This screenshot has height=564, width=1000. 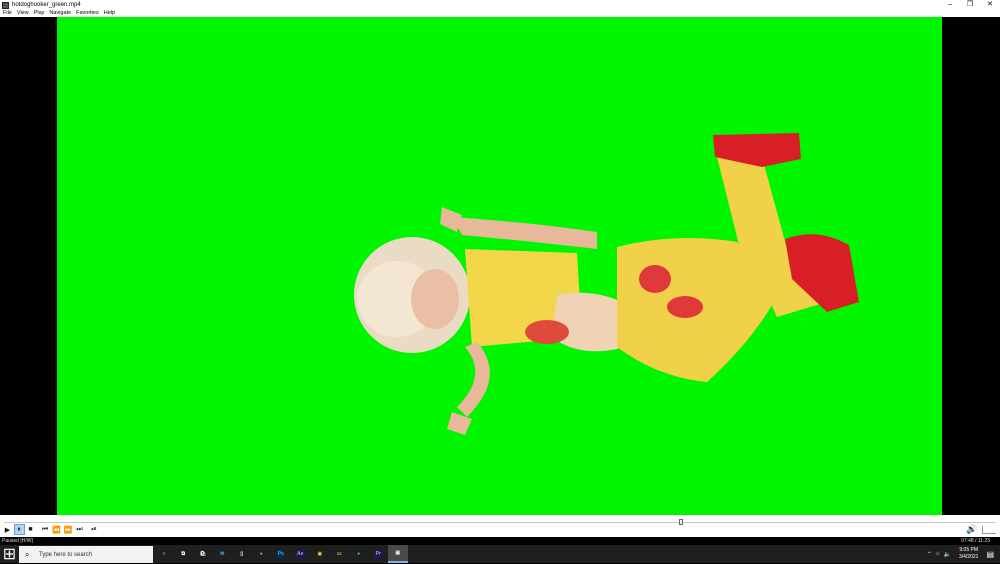 What do you see at coordinates (938, 554) in the screenshot?
I see `network-icon: ⌂` at bounding box center [938, 554].